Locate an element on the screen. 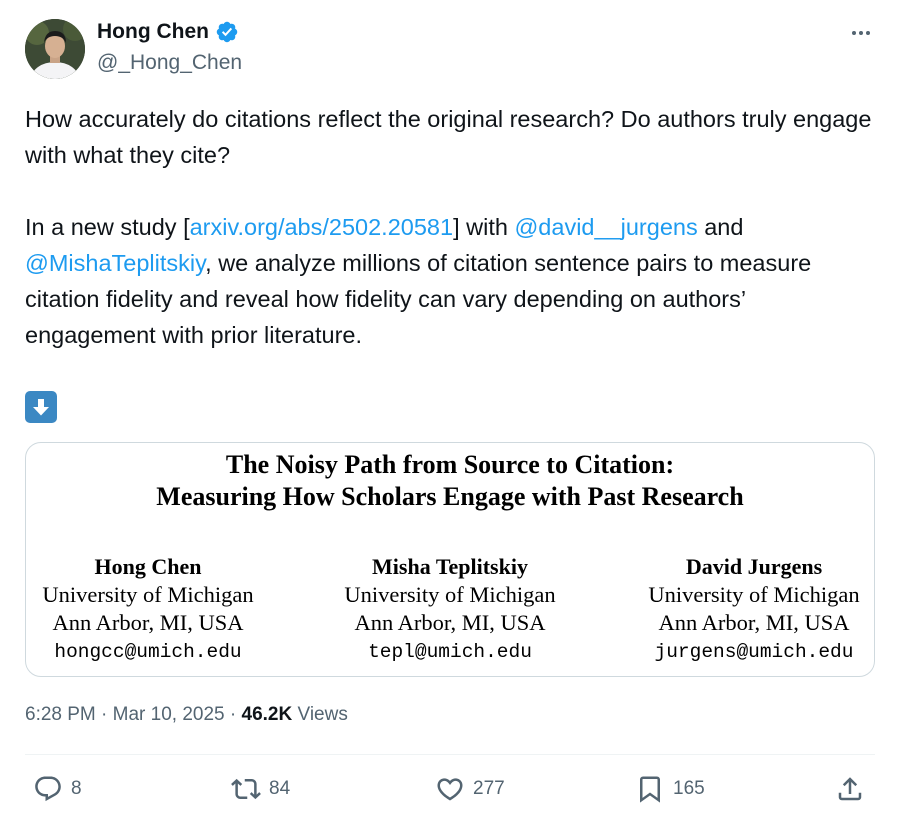 Image resolution: width=898 pixels, height=828 pixels. paper-author-name: David Jurgens is located at coordinates (754, 566).